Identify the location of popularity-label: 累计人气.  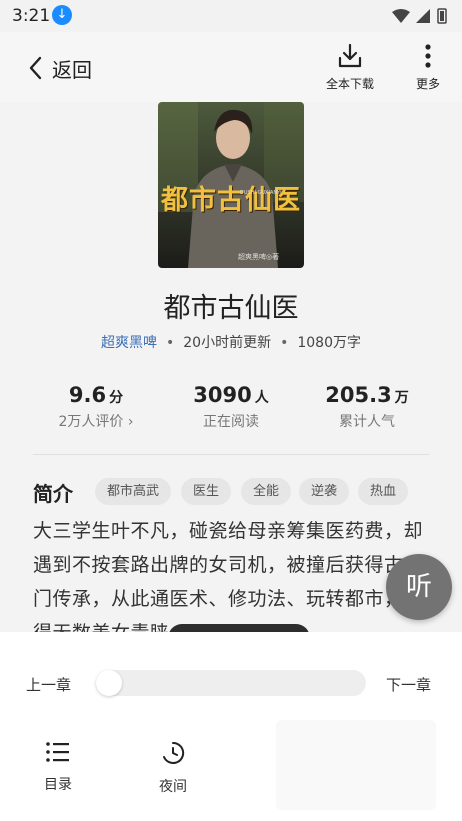
(367, 422).